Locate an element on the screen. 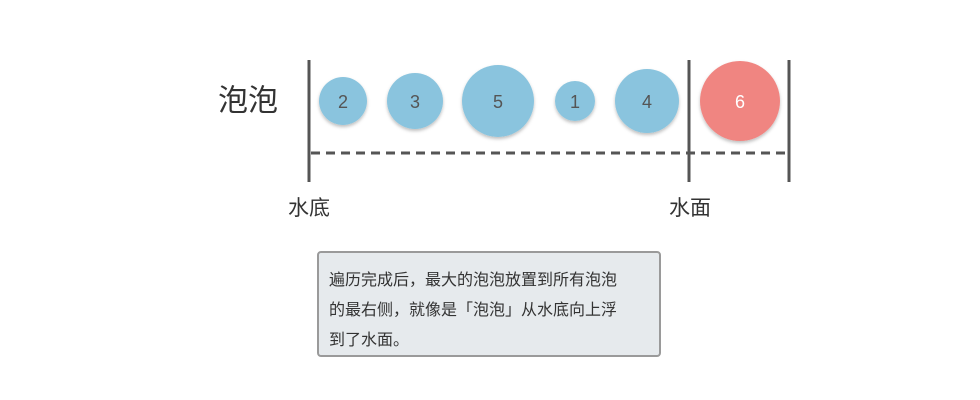 This screenshot has width=980, height=400. bubble-value: 5 is located at coordinates (498, 102).